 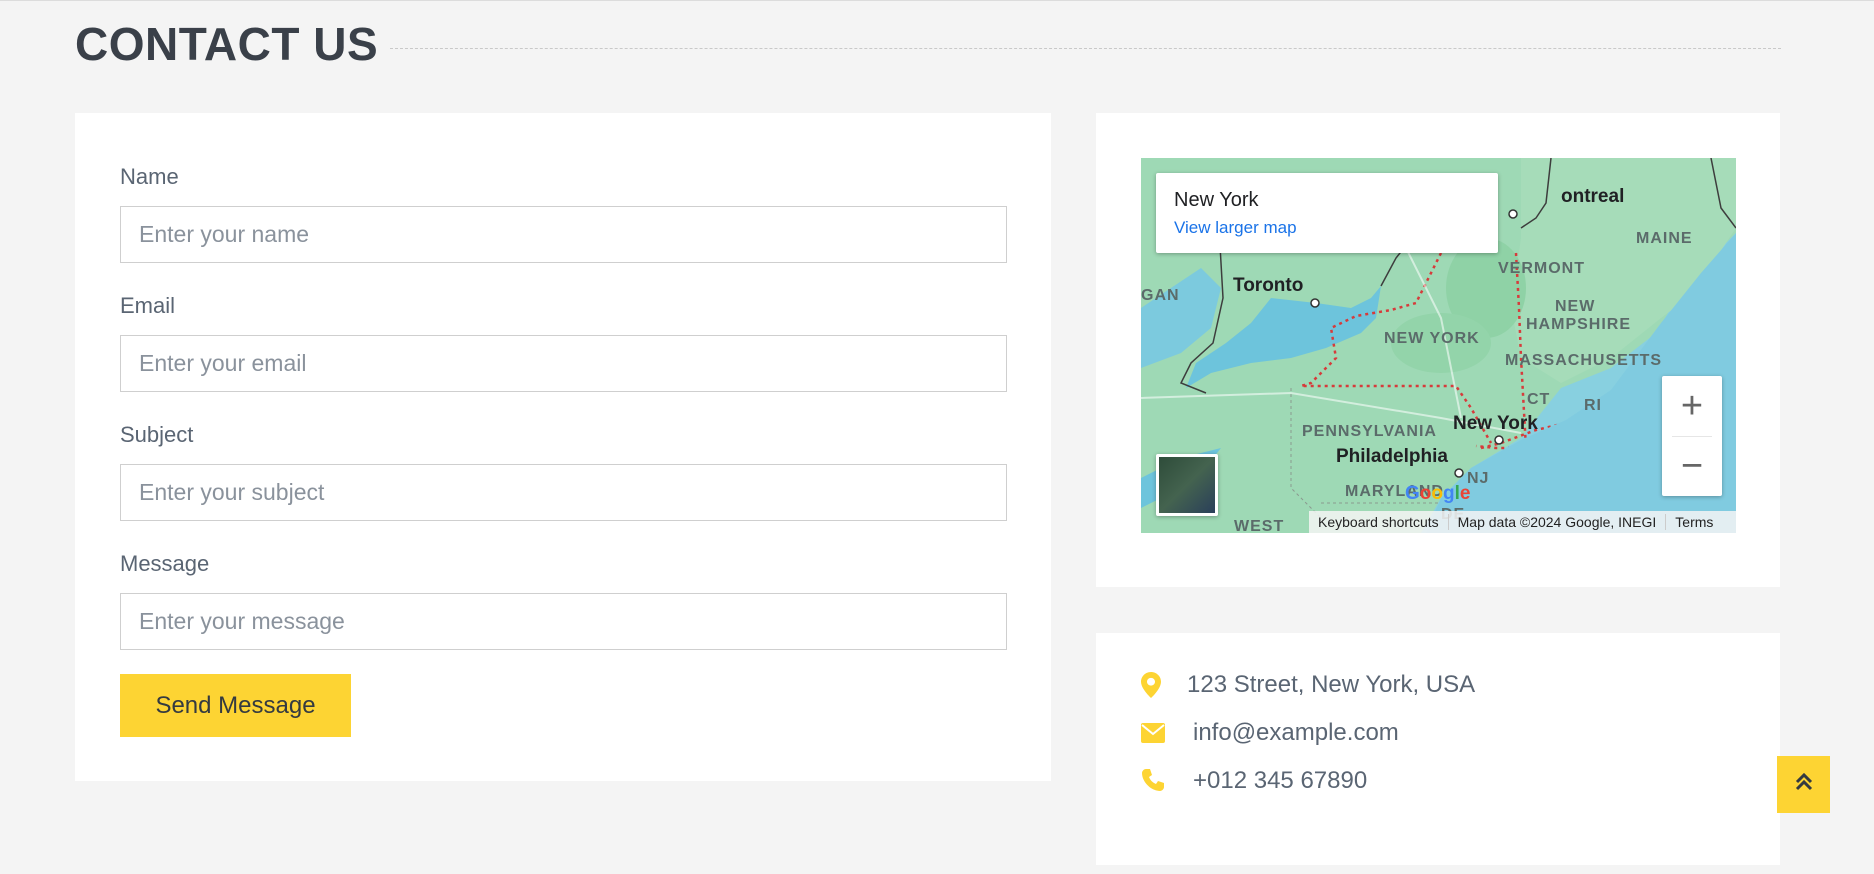 I want to click on address-text: 123 Street, New York, USA, so click(x=1331, y=684).